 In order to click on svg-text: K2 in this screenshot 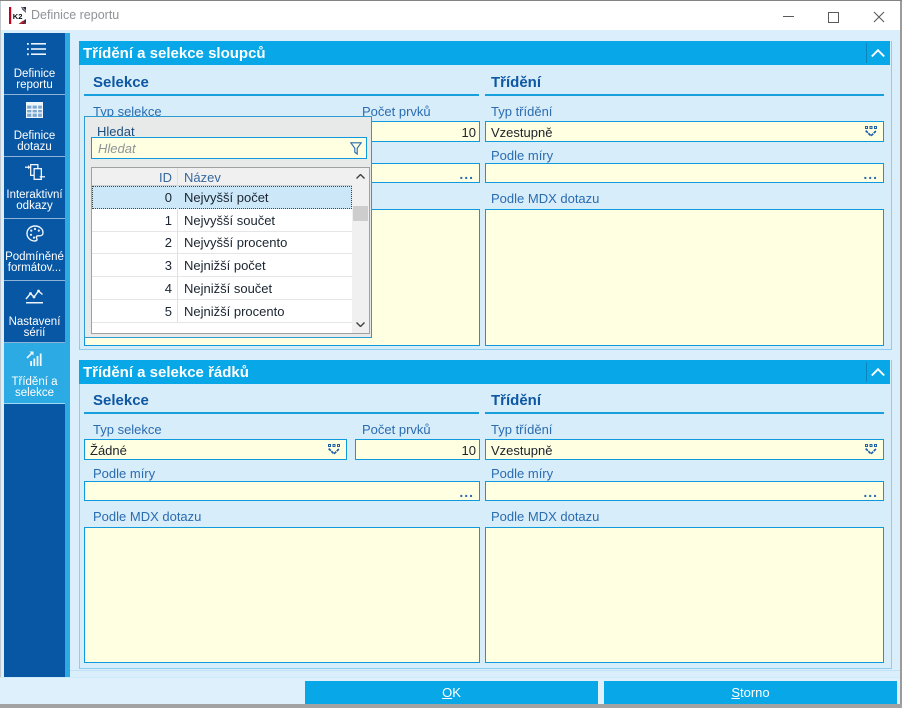, I will do `click(18, 16)`.